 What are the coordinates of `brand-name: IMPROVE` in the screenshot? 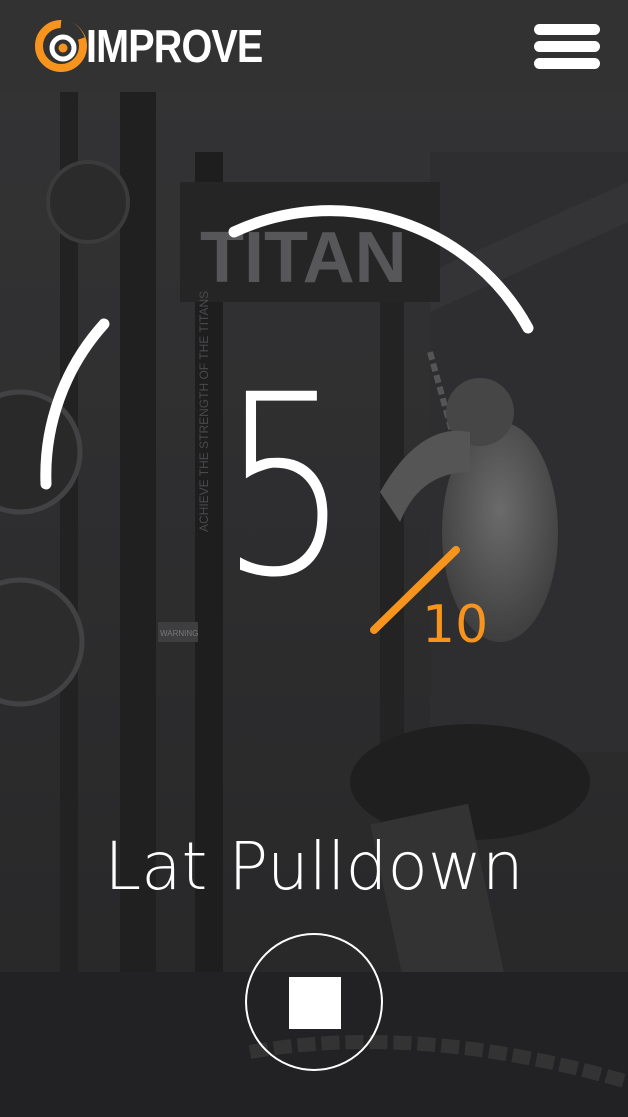 It's located at (174, 46).